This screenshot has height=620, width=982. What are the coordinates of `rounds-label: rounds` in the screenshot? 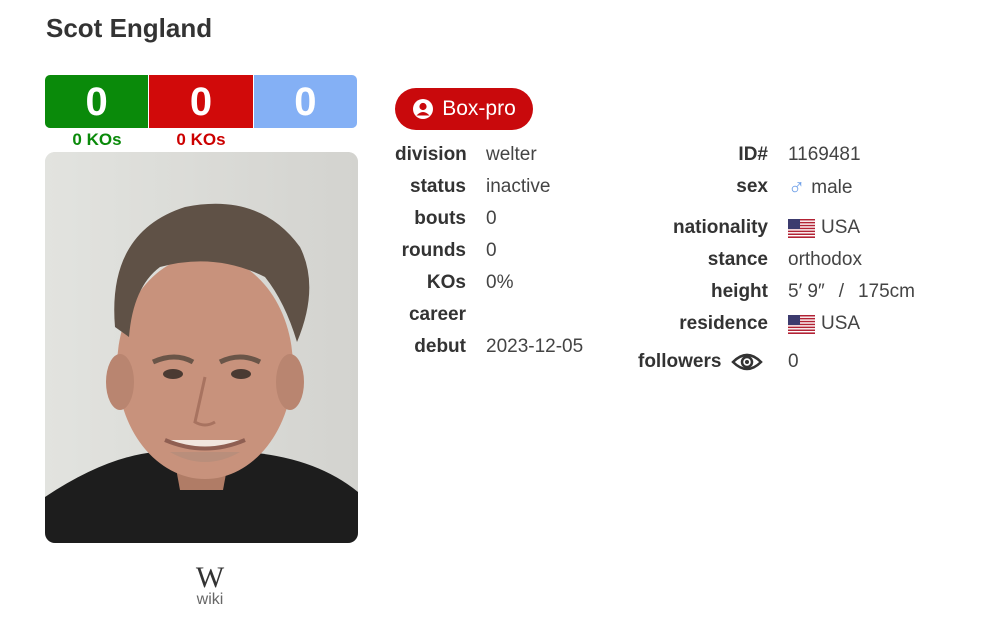 It's located at (433, 250).